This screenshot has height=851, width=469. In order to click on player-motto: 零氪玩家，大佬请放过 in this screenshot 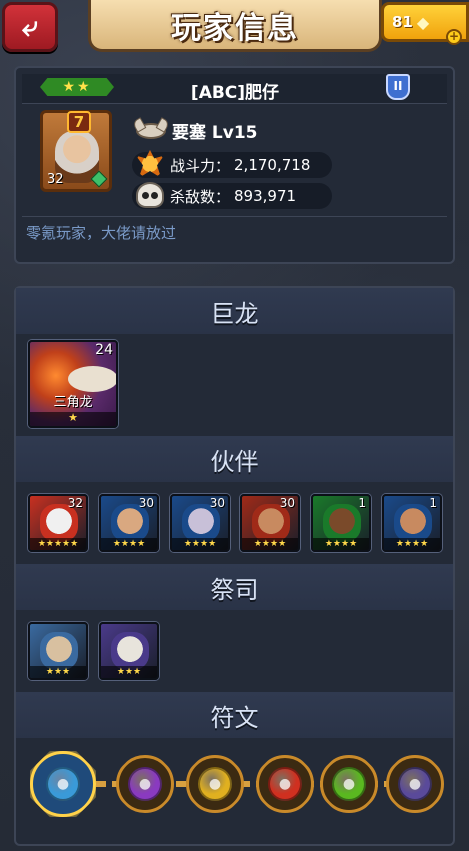, I will do `click(101, 233)`.